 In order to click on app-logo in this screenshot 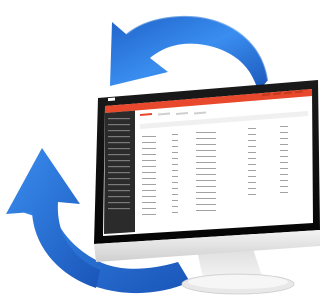, I will do `click(111, 99)`.